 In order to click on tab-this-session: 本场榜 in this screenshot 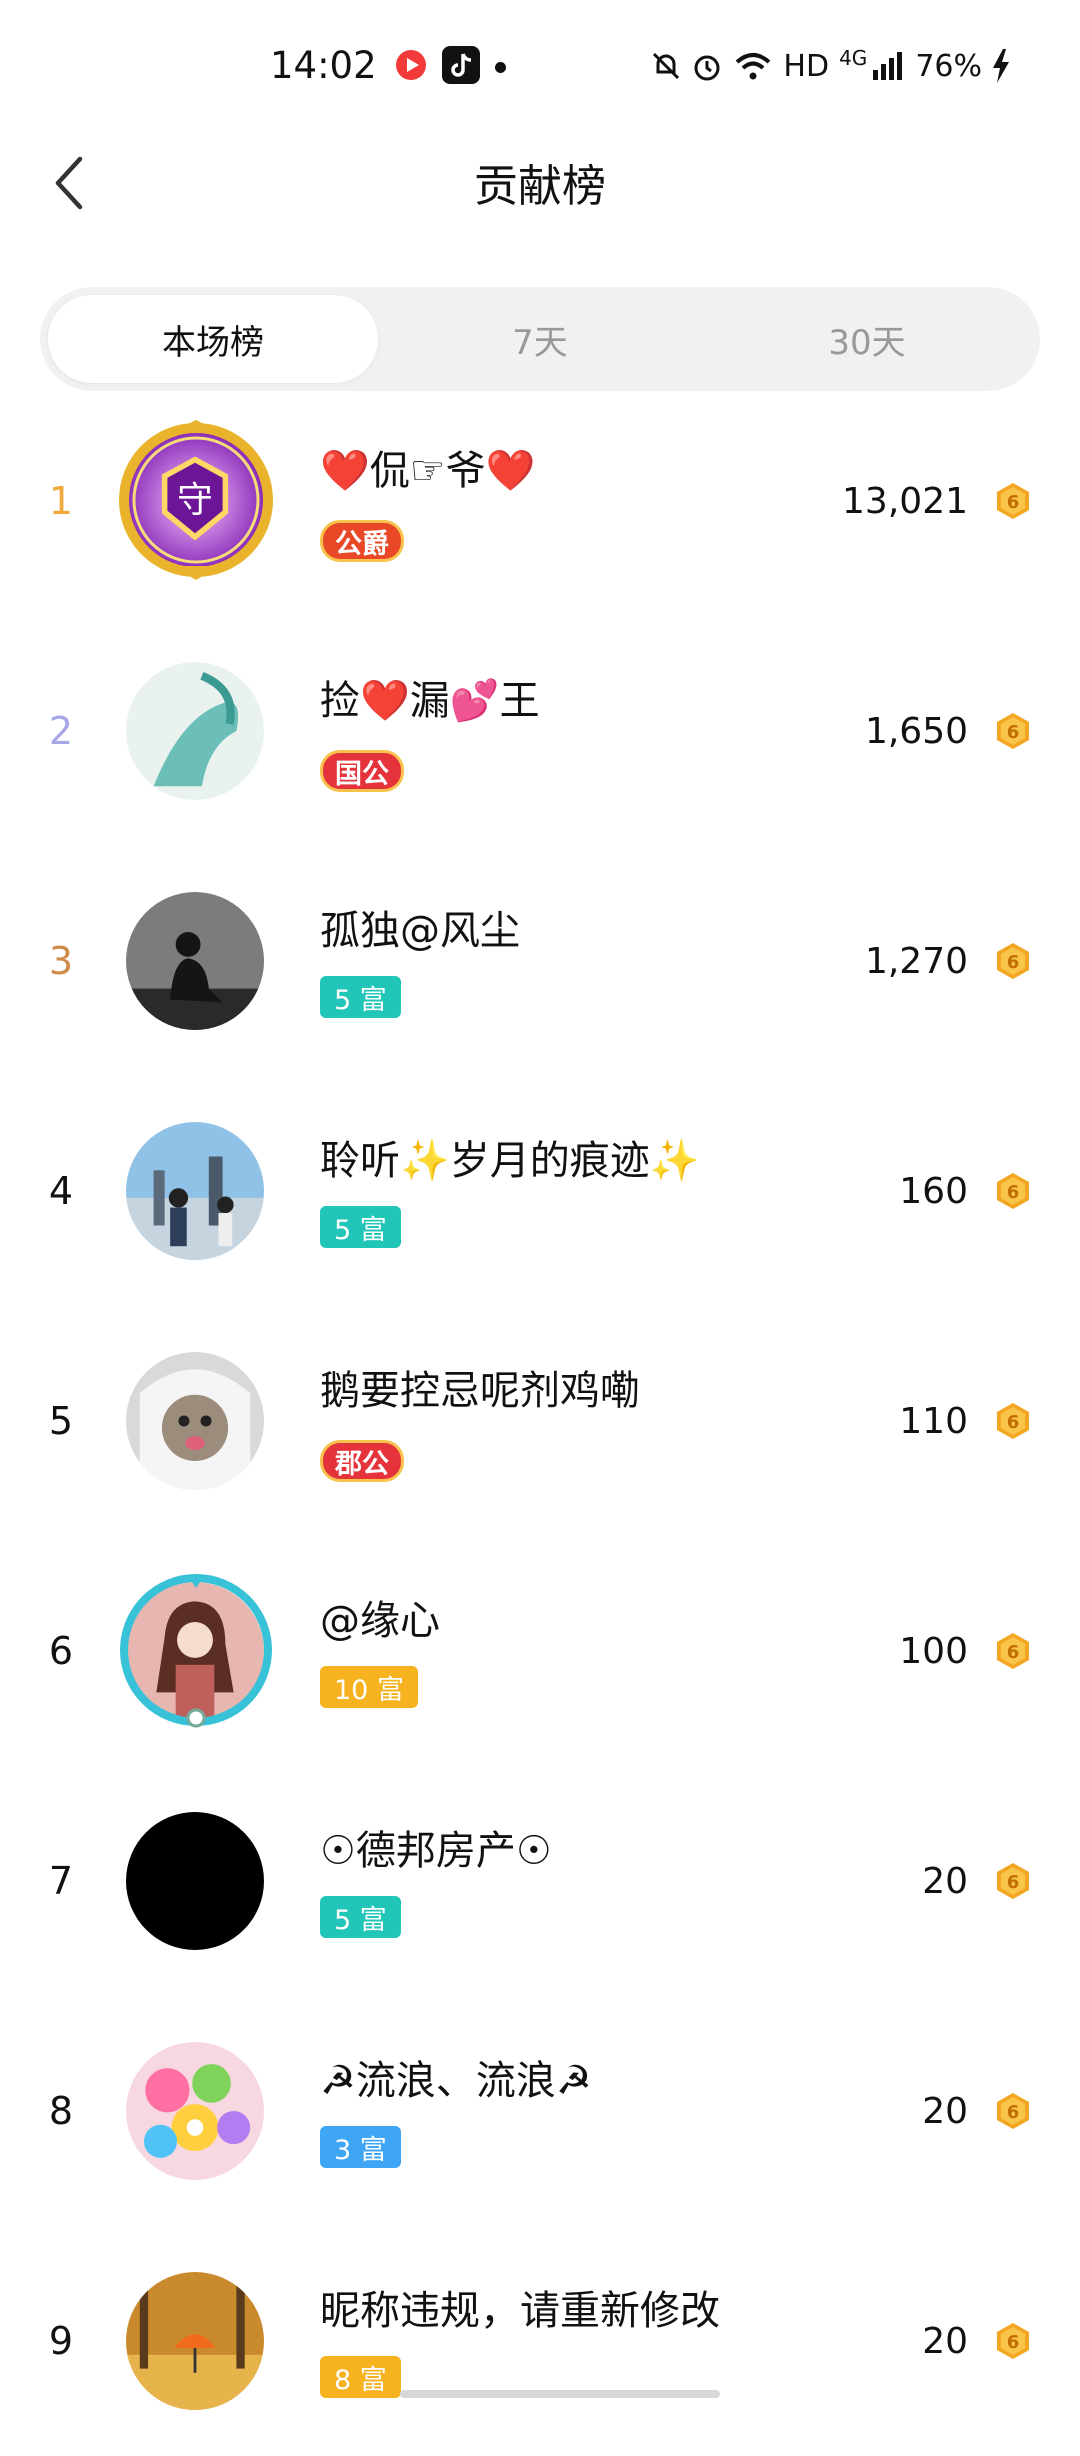, I will do `click(213, 339)`.